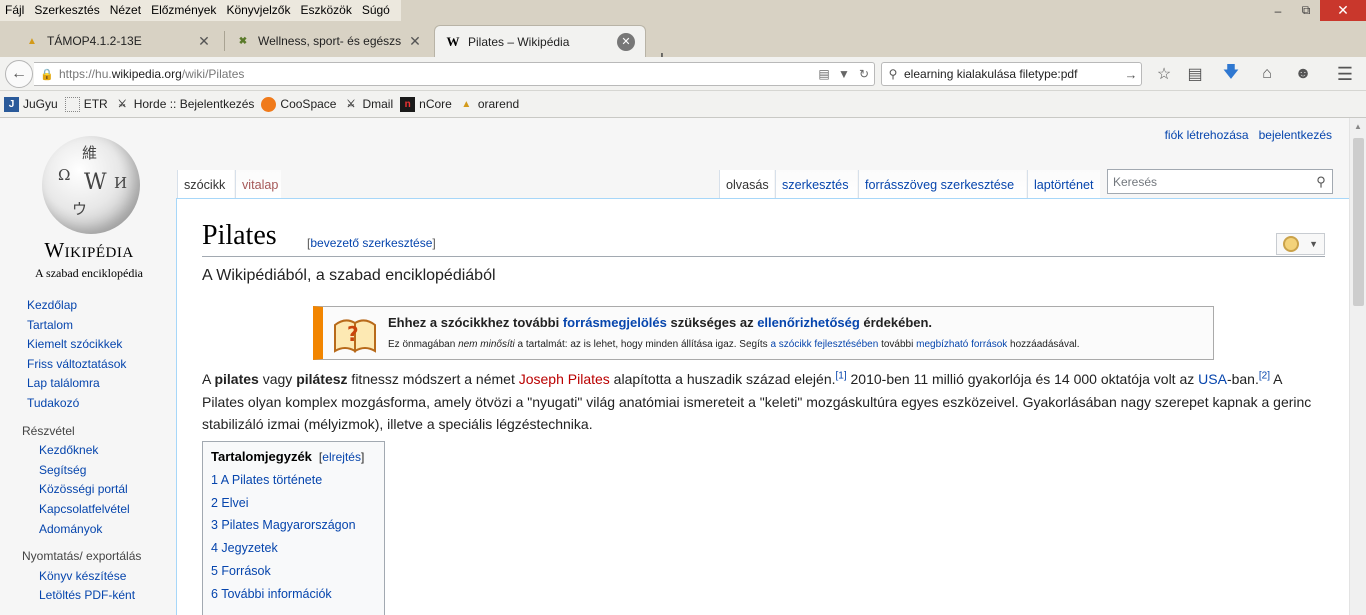  What do you see at coordinates (88, 306) in the screenshot?
I see `sidebar-item-main-page: Kezdőlap` at bounding box center [88, 306].